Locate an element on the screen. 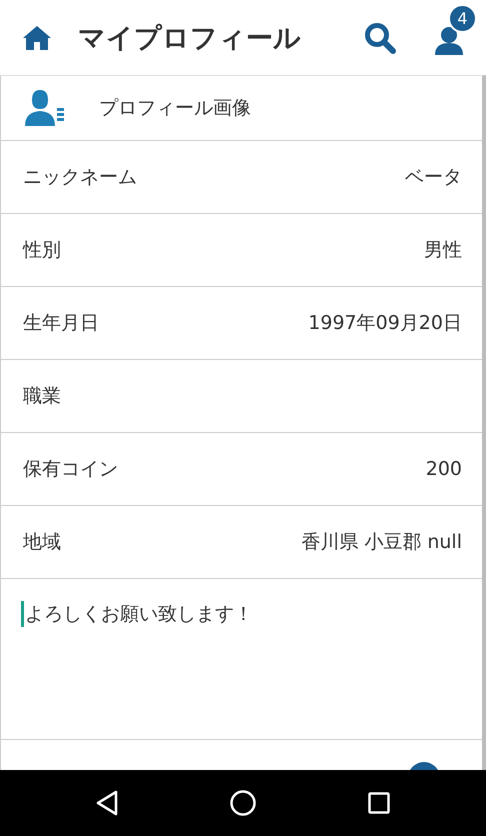 This screenshot has height=836, width=486. field-value: 1997年09月20日 is located at coordinates (385, 323).